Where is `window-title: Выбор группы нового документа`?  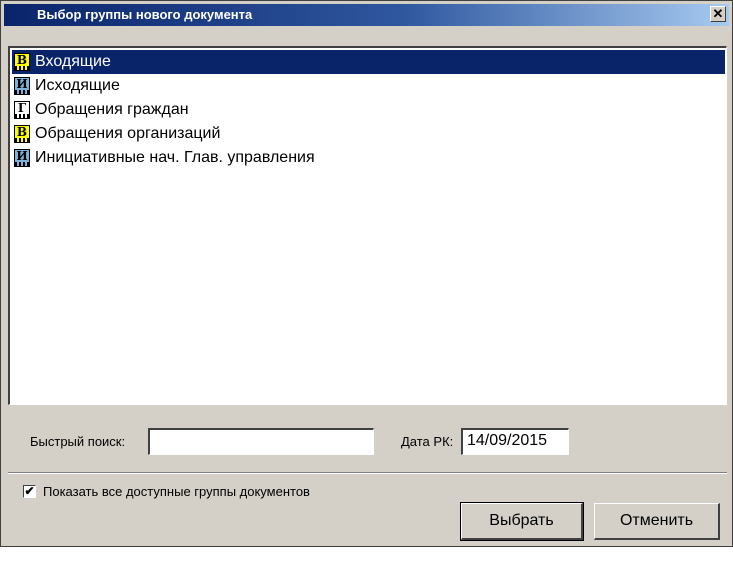
window-title: Выбор группы нового документа is located at coordinates (145, 14).